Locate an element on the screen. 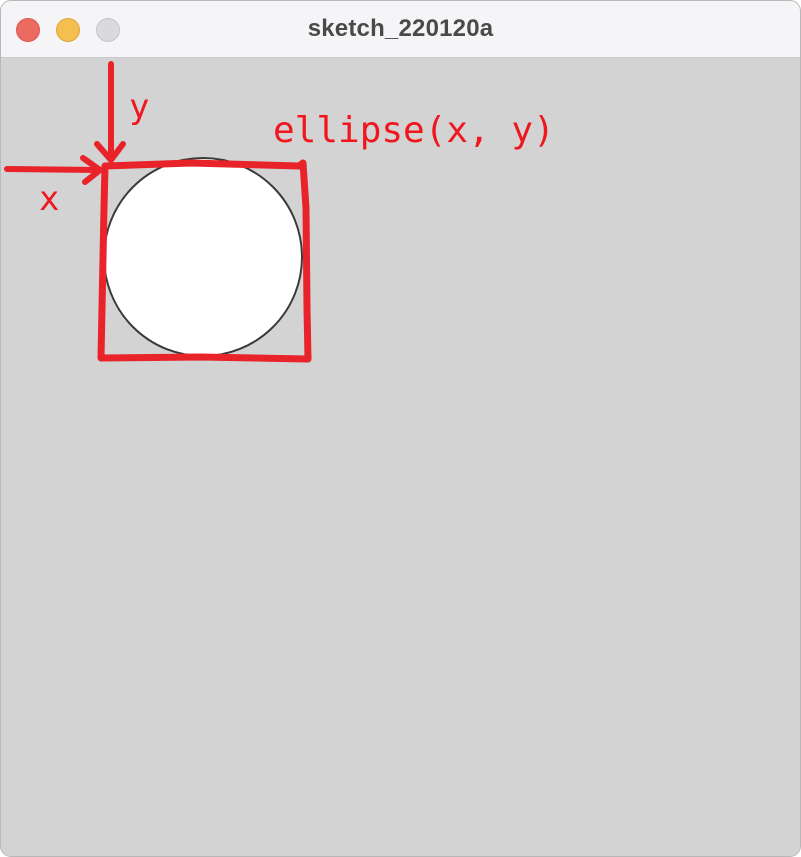 The image size is (801, 857). title-bar: sketch_220120a is located at coordinates (400, 29).